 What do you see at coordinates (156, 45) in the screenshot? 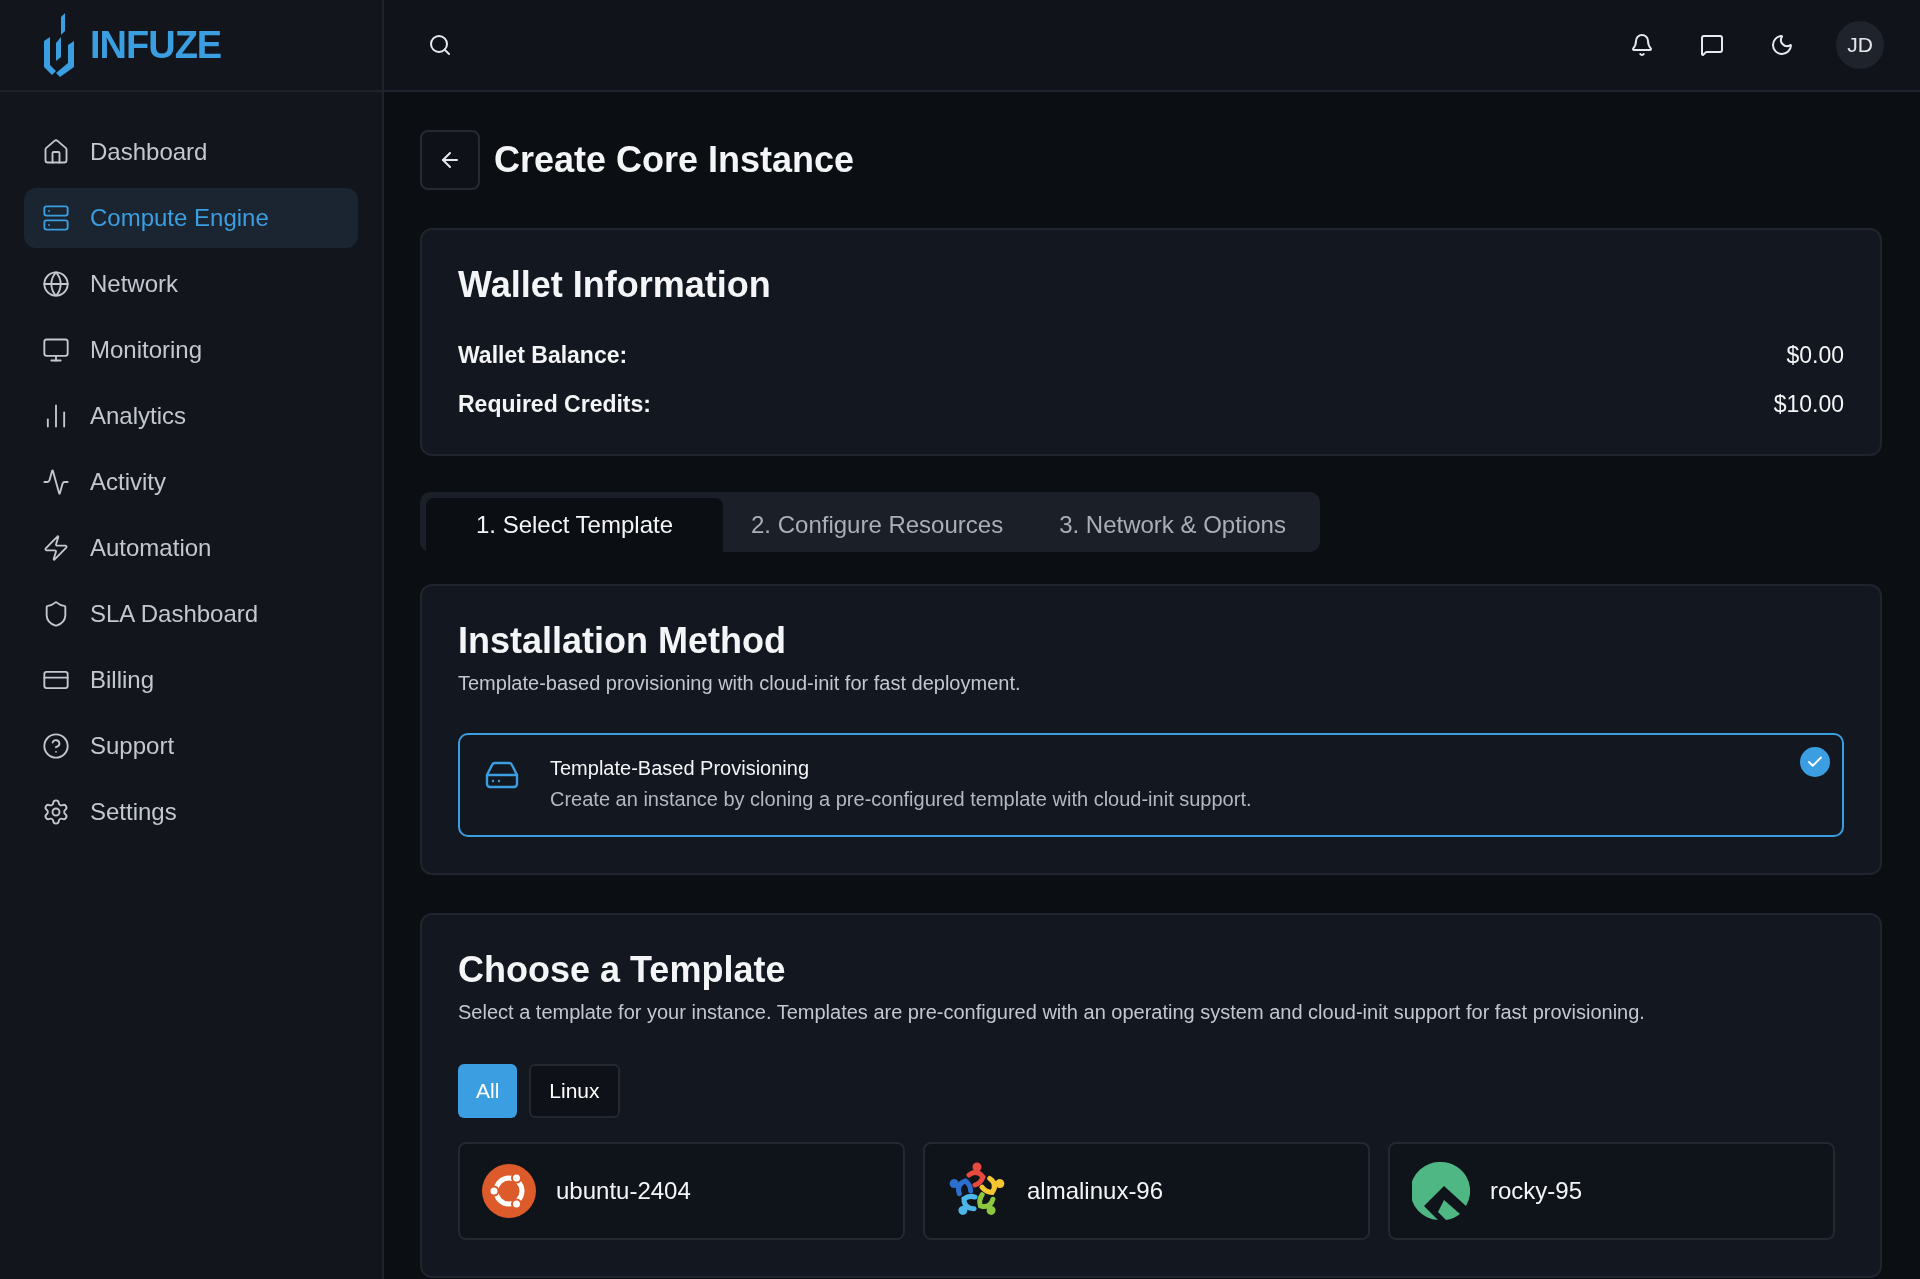
I see `brand-name: INFUZE` at bounding box center [156, 45].